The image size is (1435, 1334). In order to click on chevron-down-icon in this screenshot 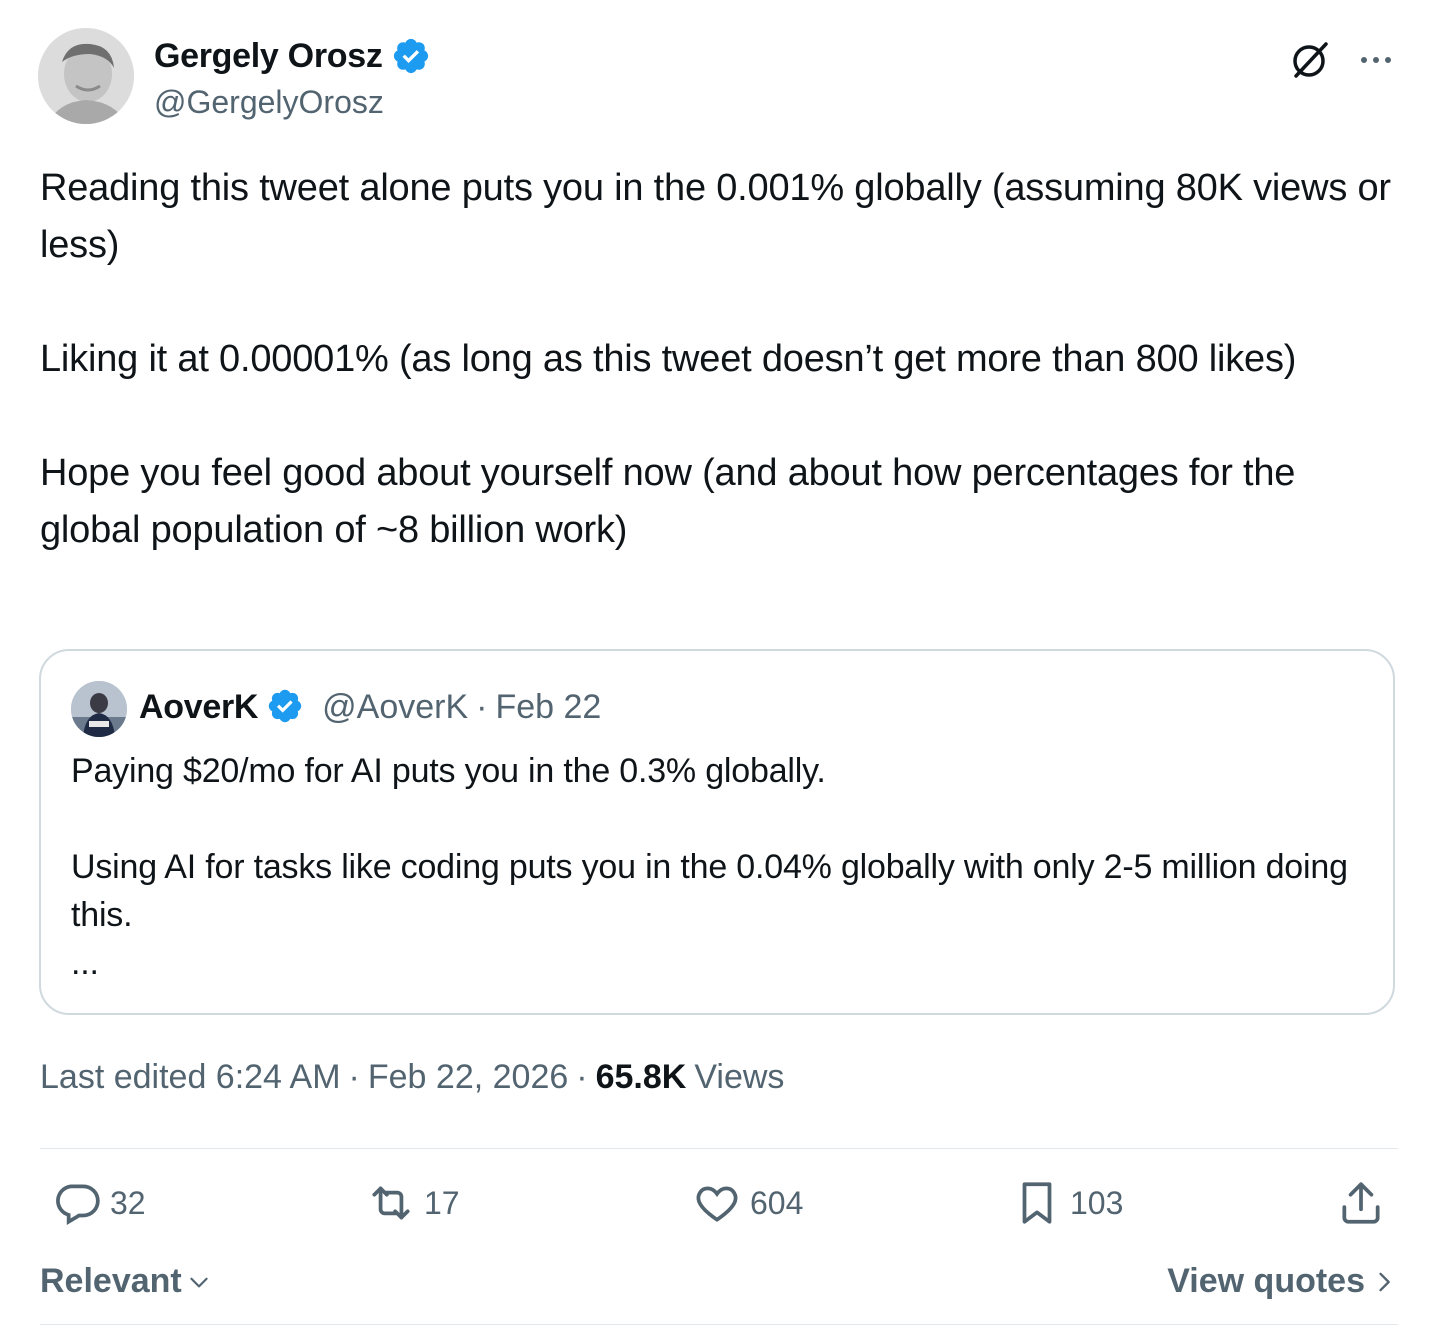, I will do `click(199, 1282)`.